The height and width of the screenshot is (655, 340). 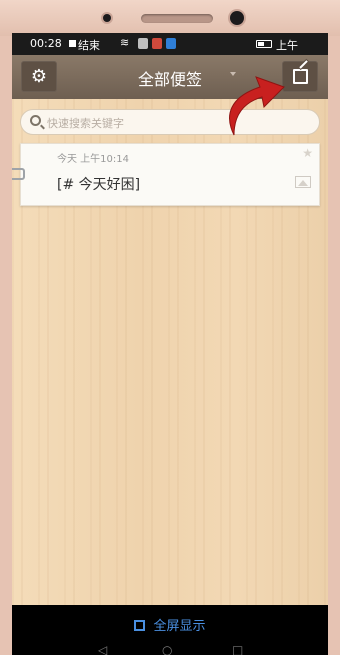 I want to click on earpiece-speaker, so click(x=177, y=18).